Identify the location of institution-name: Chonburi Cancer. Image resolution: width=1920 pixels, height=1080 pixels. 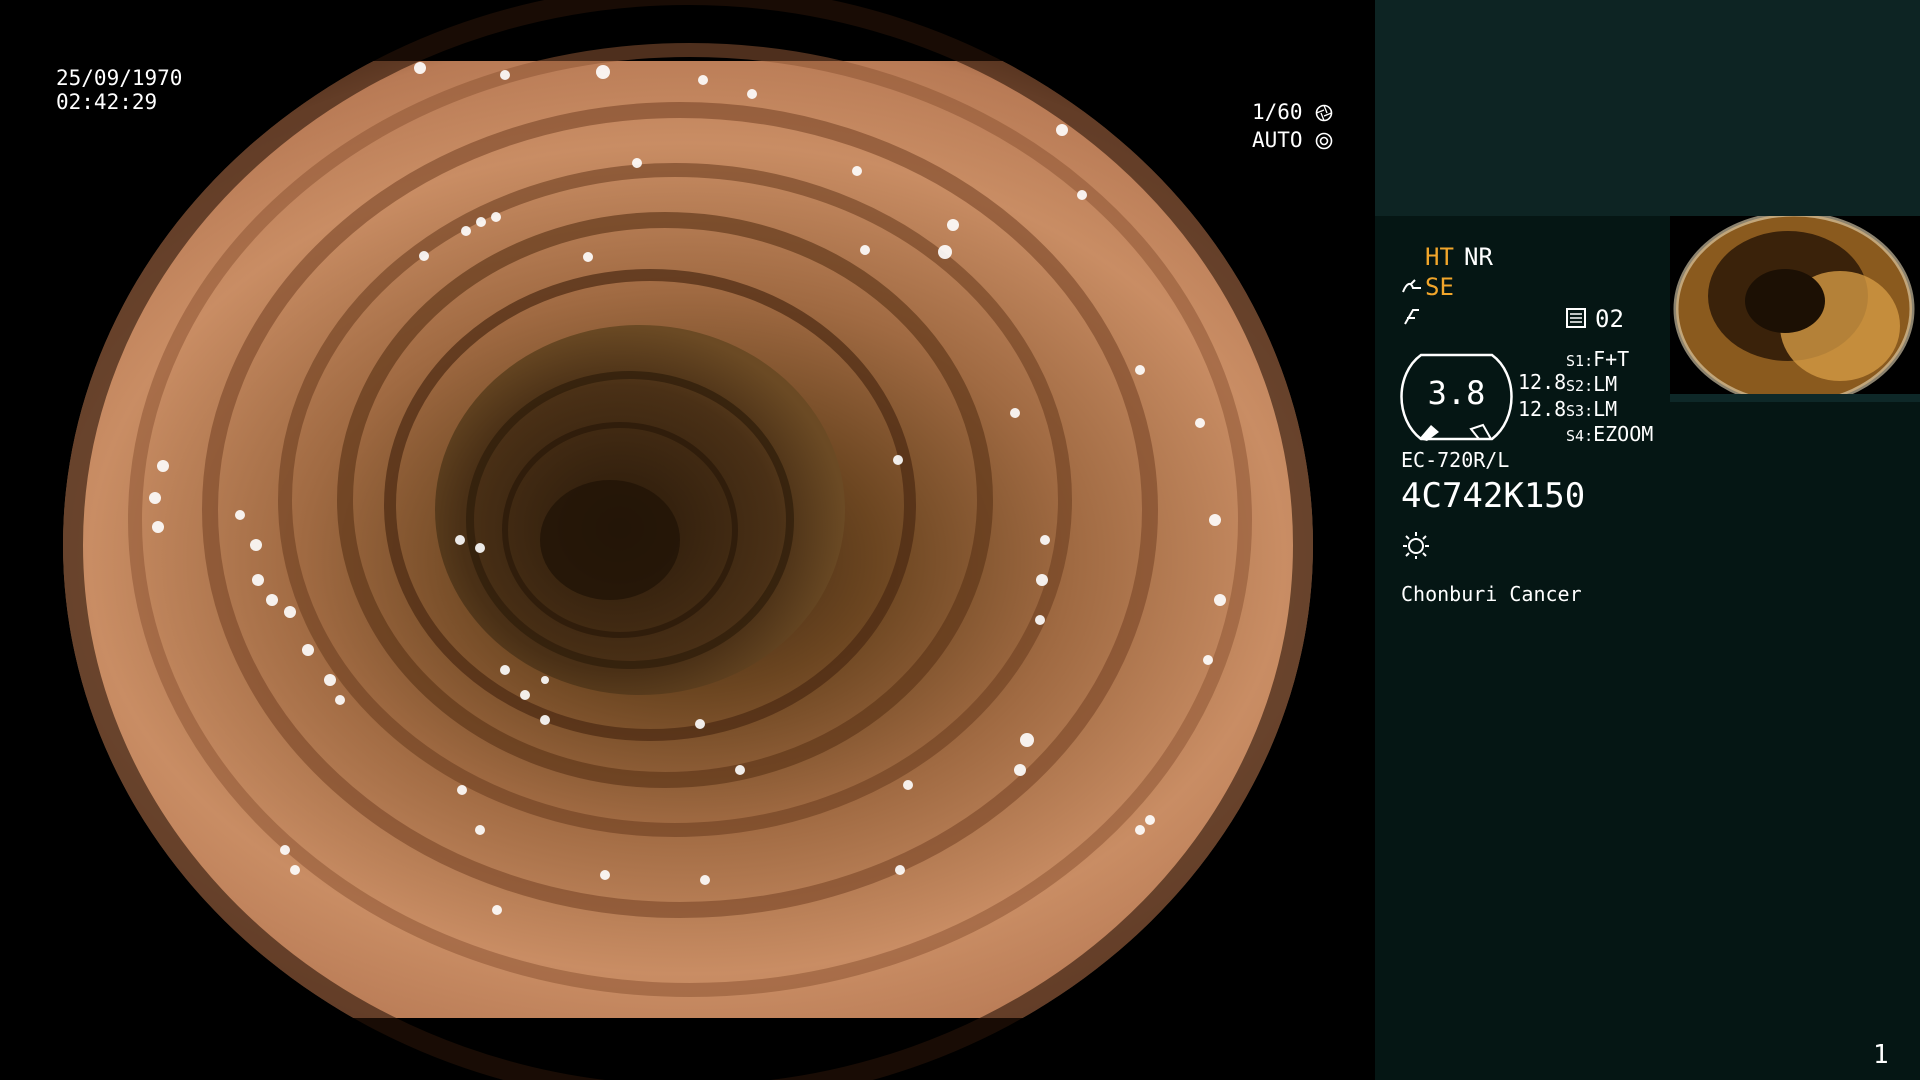
(1491, 594).